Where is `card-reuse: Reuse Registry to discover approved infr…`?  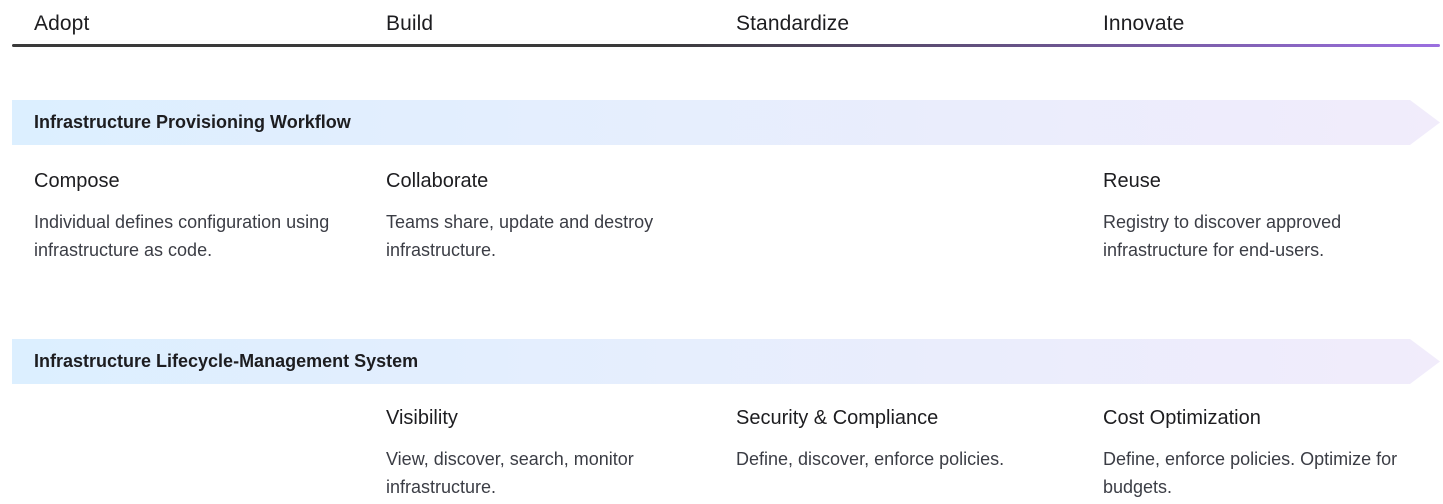 card-reuse: Reuse Registry to discover approved infr… is located at coordinates (1258, 216).